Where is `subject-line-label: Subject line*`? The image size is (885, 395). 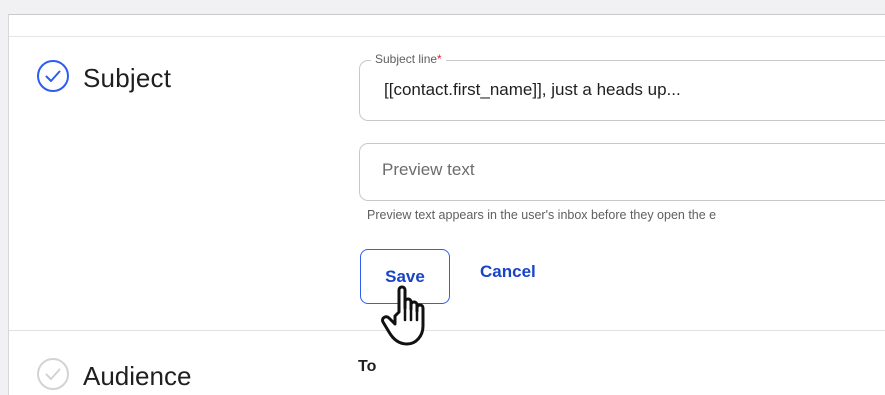 subject-line-label: Subject line* is located at coordinates (408, 59).